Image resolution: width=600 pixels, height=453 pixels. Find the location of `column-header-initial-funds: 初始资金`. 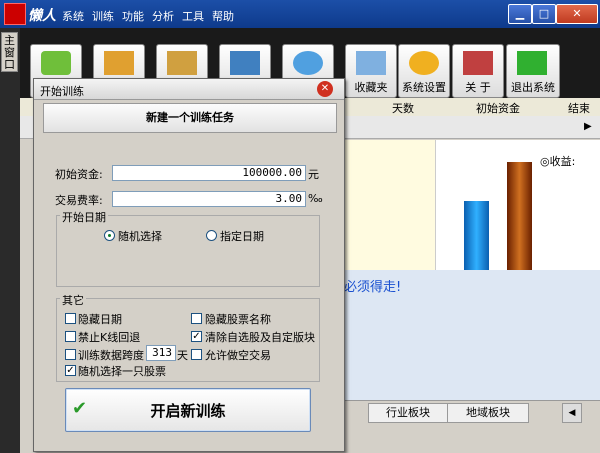

column-header-initial-funds: 初始资金 is located at coordinates (498, 108).